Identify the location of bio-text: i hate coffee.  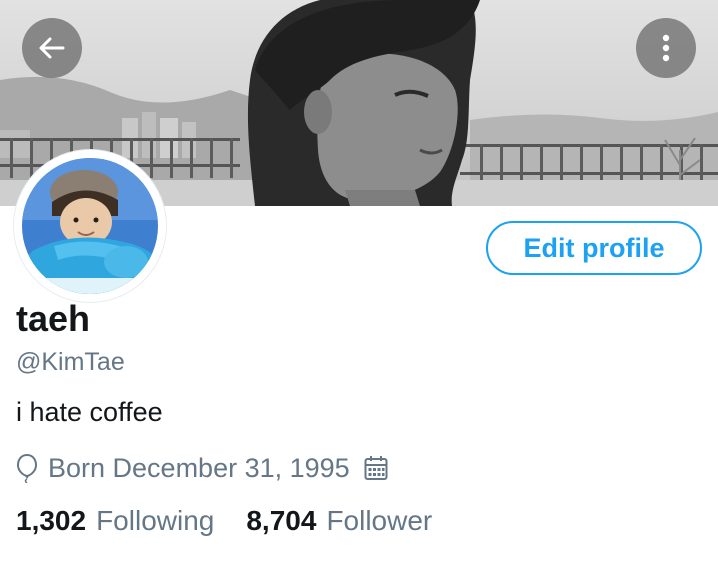
(89, 412).